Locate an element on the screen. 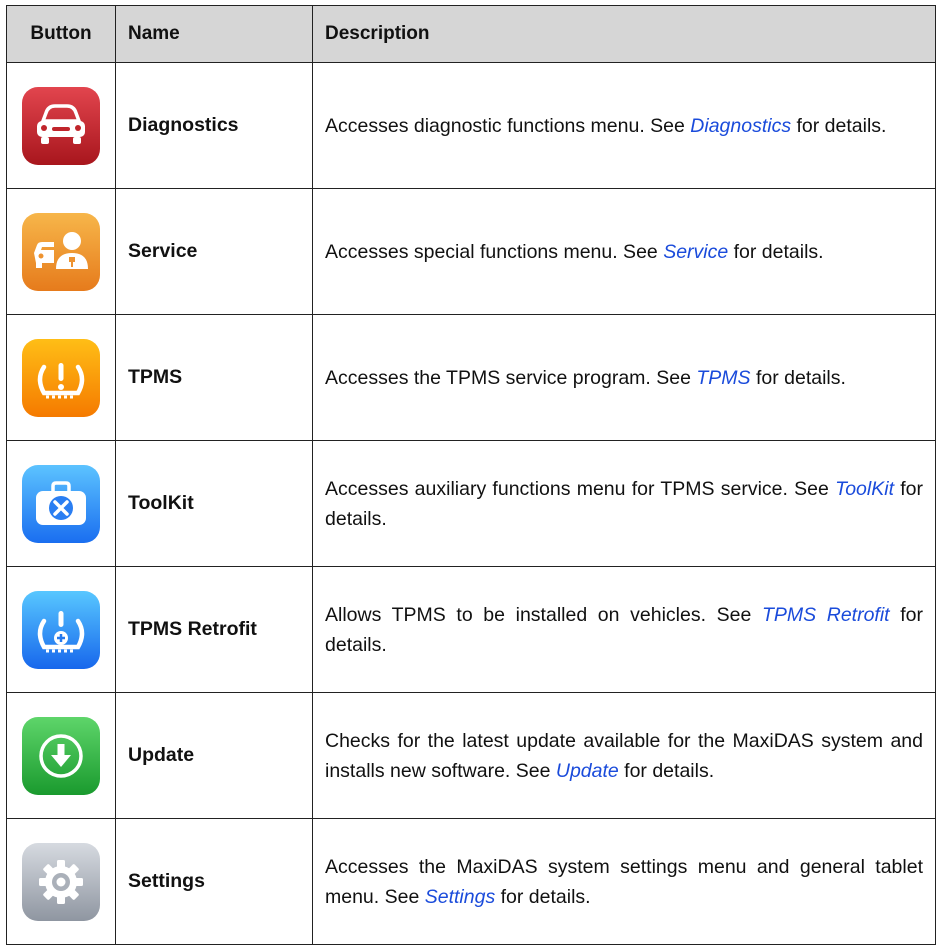 Image resolution: width=939 pixels, height=945 pixels. header-button: Button is located at coordinates (61, 34).